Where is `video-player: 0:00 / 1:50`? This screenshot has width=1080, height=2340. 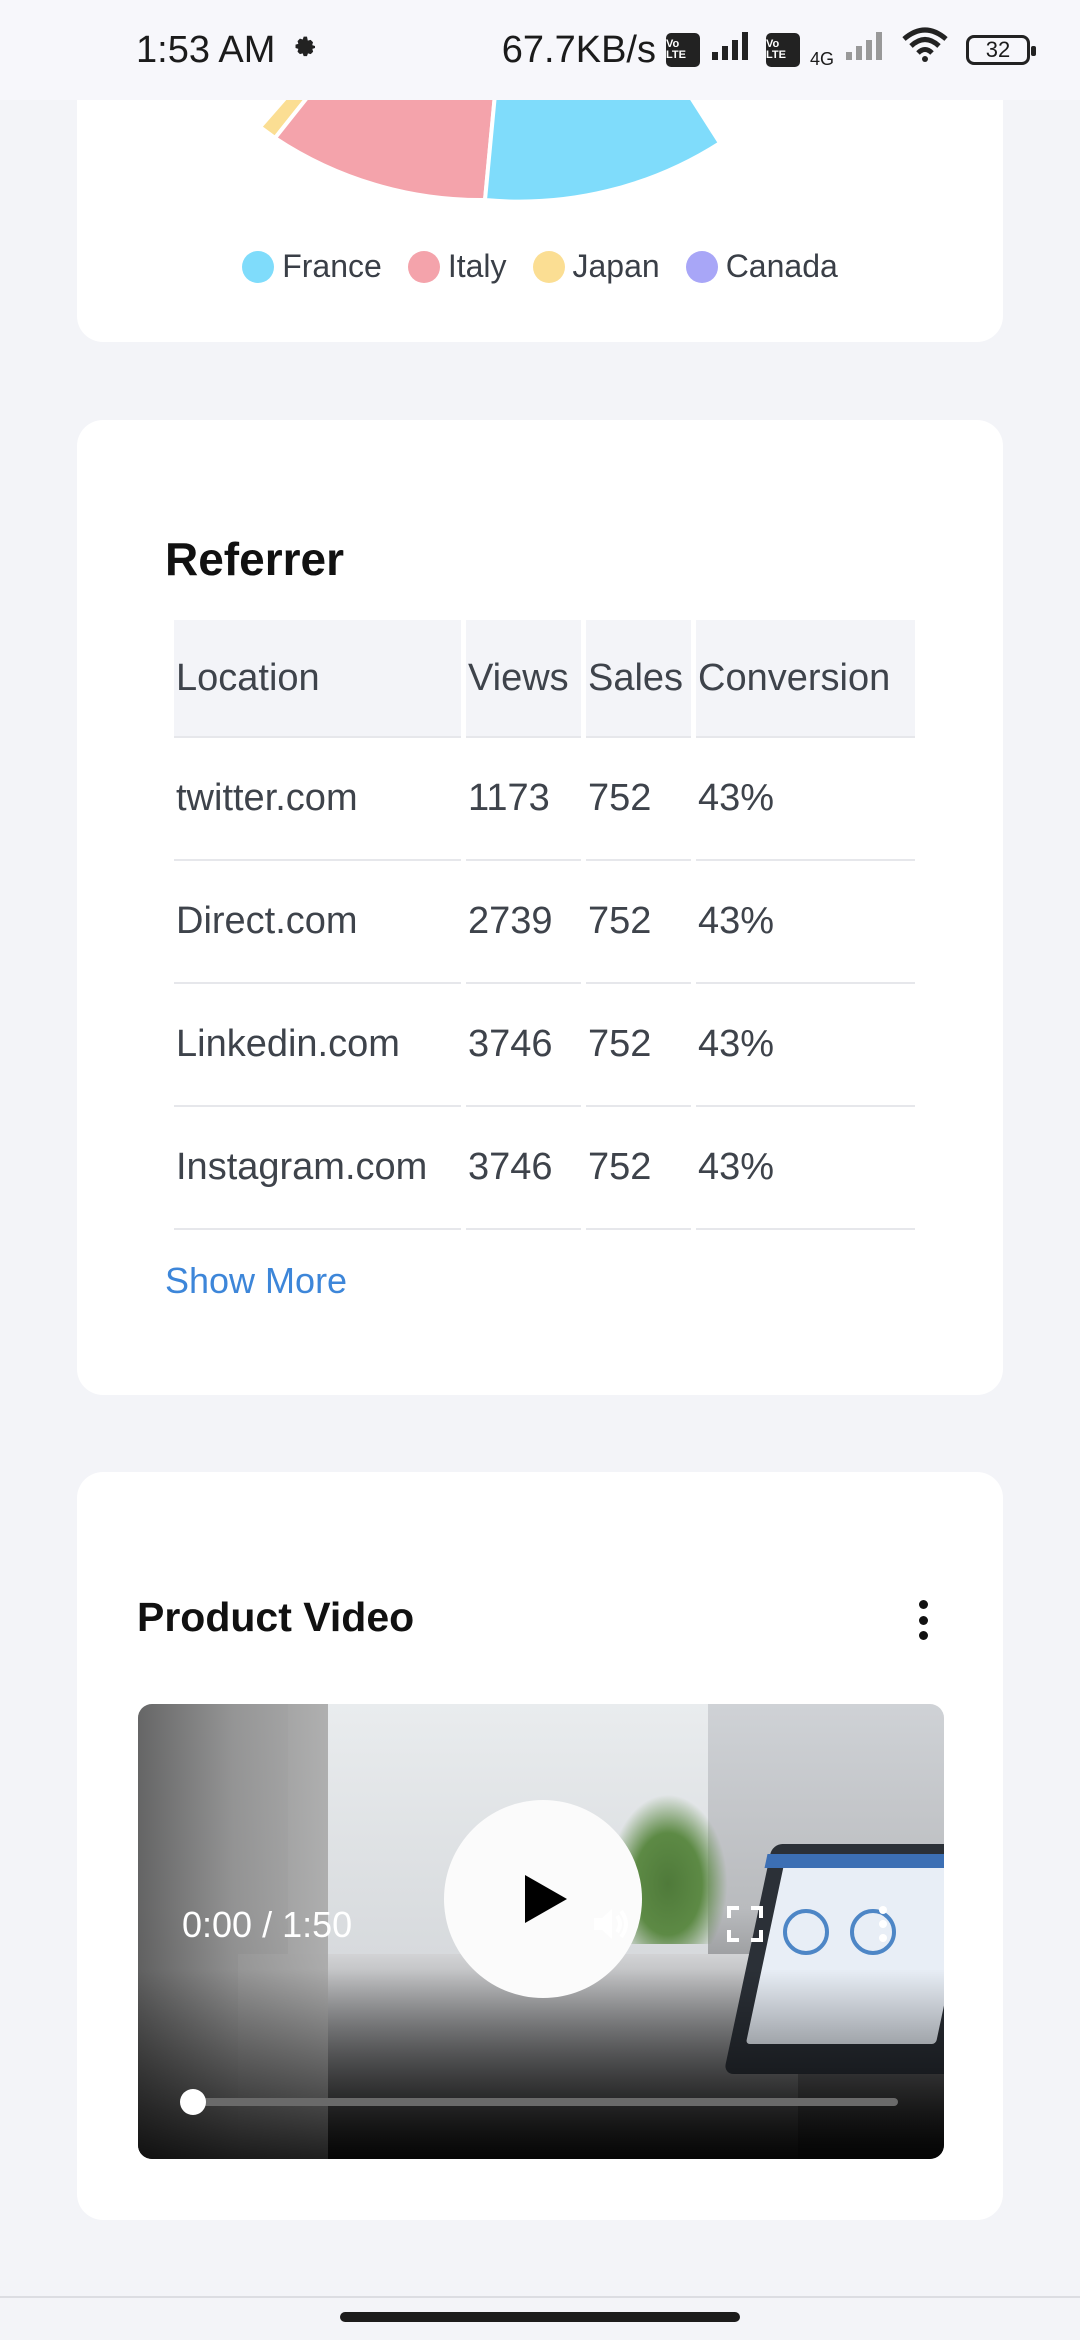 video-player: 0:00 / 1:50 is located at coordinates (541, 1931).